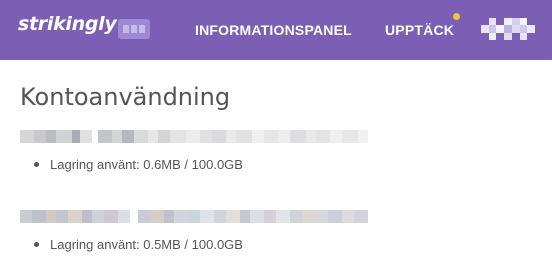 Image resolution: width=552 pixels, height=275 pixels. I want to click on storage-usage-item: Lagring använt: 0.5MB / 100.0GB, so click(194, 244).